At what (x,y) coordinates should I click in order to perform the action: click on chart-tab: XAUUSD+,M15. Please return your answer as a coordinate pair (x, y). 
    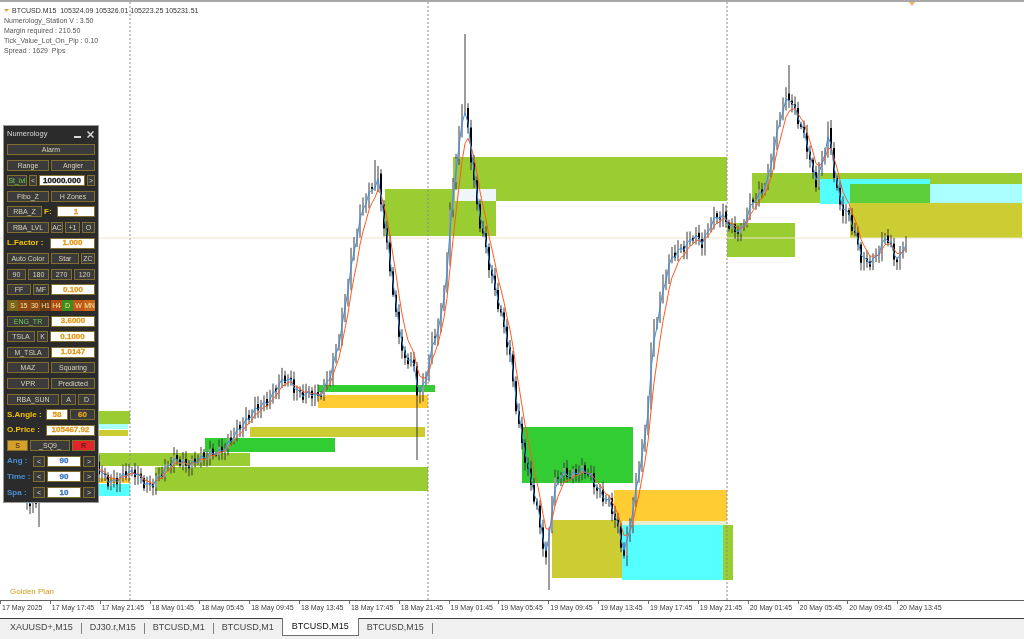
    Looking at the image, I should click on (41, 628).